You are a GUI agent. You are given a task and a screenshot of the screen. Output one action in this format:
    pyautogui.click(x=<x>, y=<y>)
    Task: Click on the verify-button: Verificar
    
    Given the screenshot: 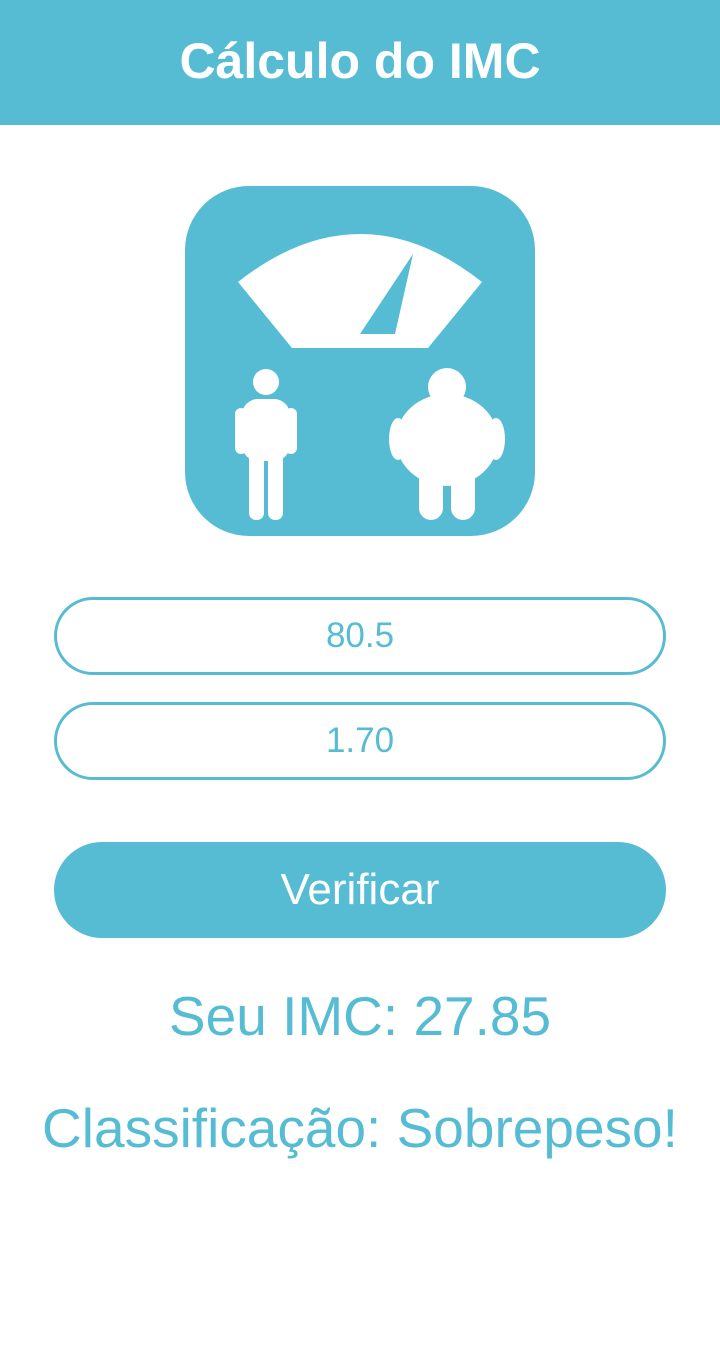 What is the action you would take?
    pyautogui.click(x=360, y=890)
    